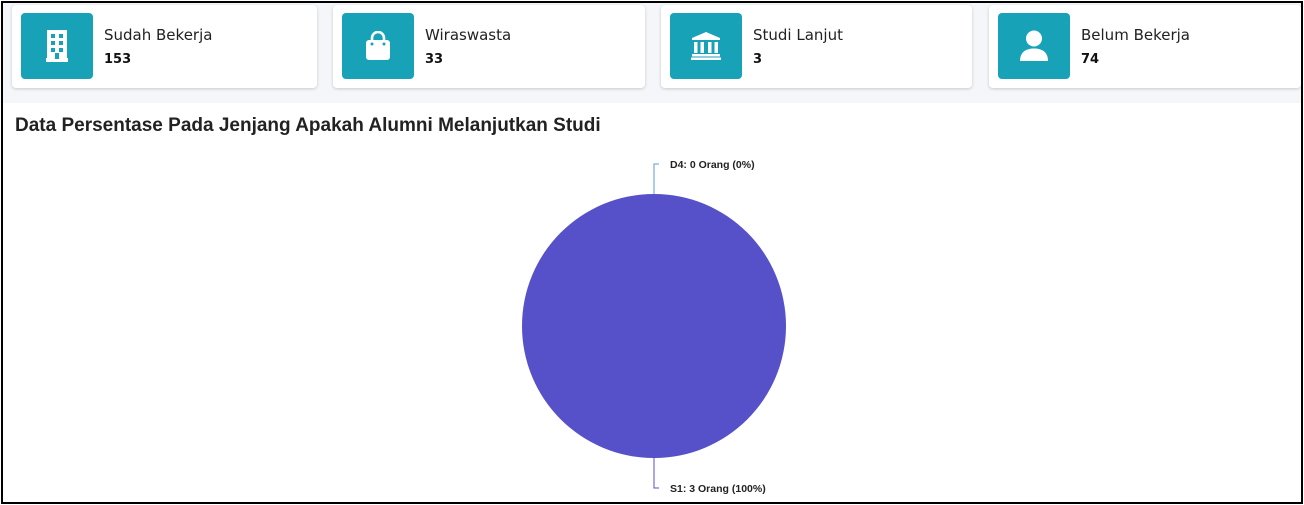 The height and width of the screenshot is (505, 1304). What do you see at coordinates (816, 46) in the screenshot?
I see `card-studi-lanjut: Studi Lanjut 3` at bounding box center [816, 46].